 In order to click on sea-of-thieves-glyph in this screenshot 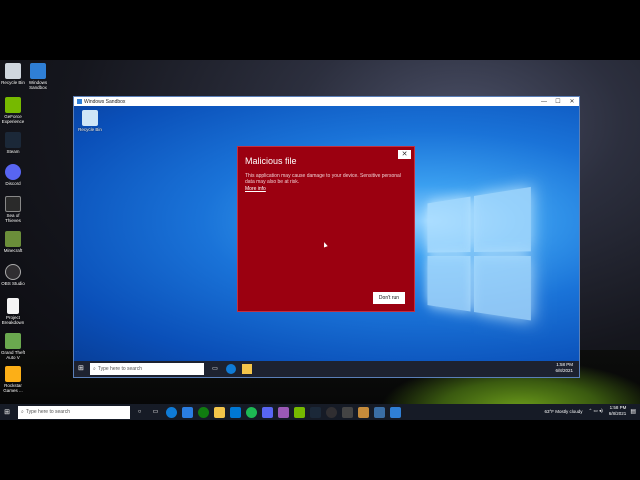, I will do `click(13, 204)`.